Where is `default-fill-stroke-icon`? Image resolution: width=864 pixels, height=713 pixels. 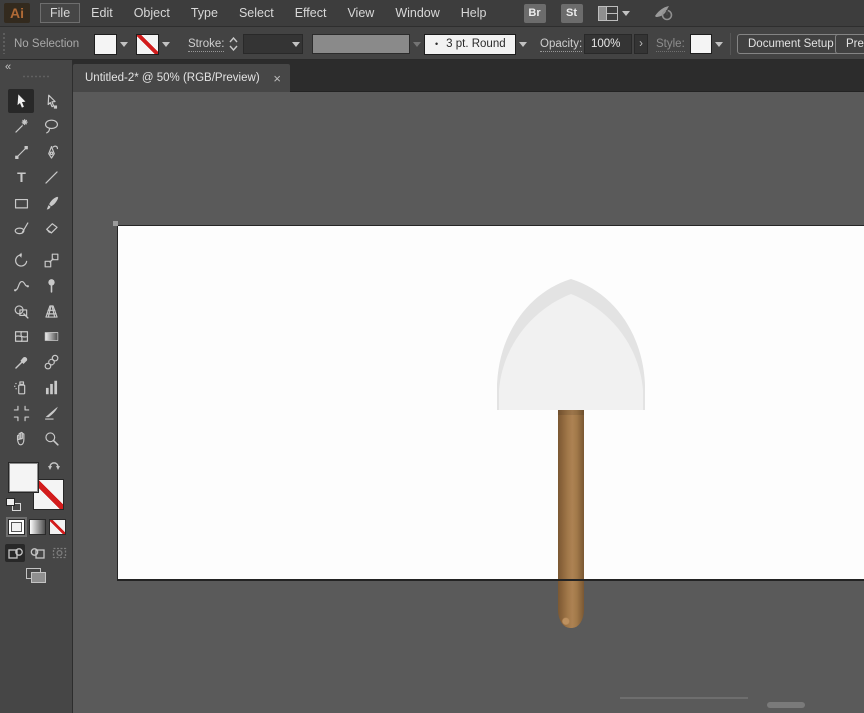 default-fill-stroke-icon is located at coordinates (13, 504).